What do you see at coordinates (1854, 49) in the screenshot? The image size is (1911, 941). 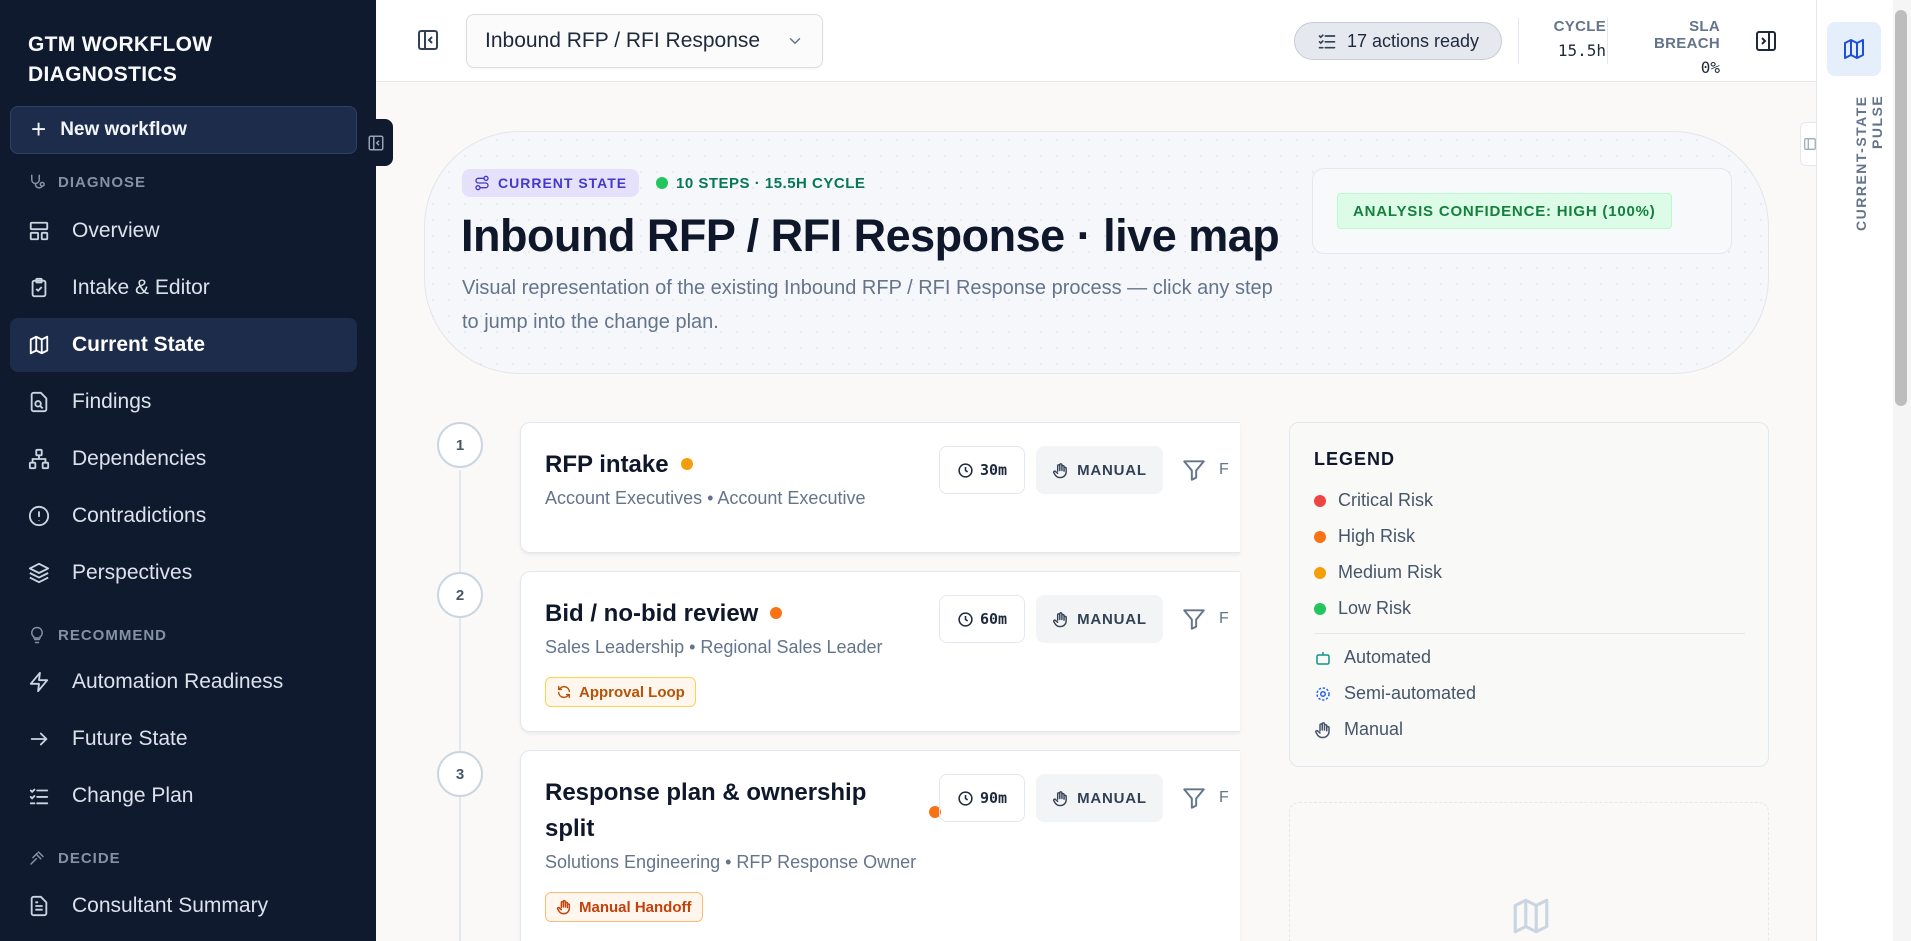 I see `rail-map-button` at bounding box center [1854, 49].